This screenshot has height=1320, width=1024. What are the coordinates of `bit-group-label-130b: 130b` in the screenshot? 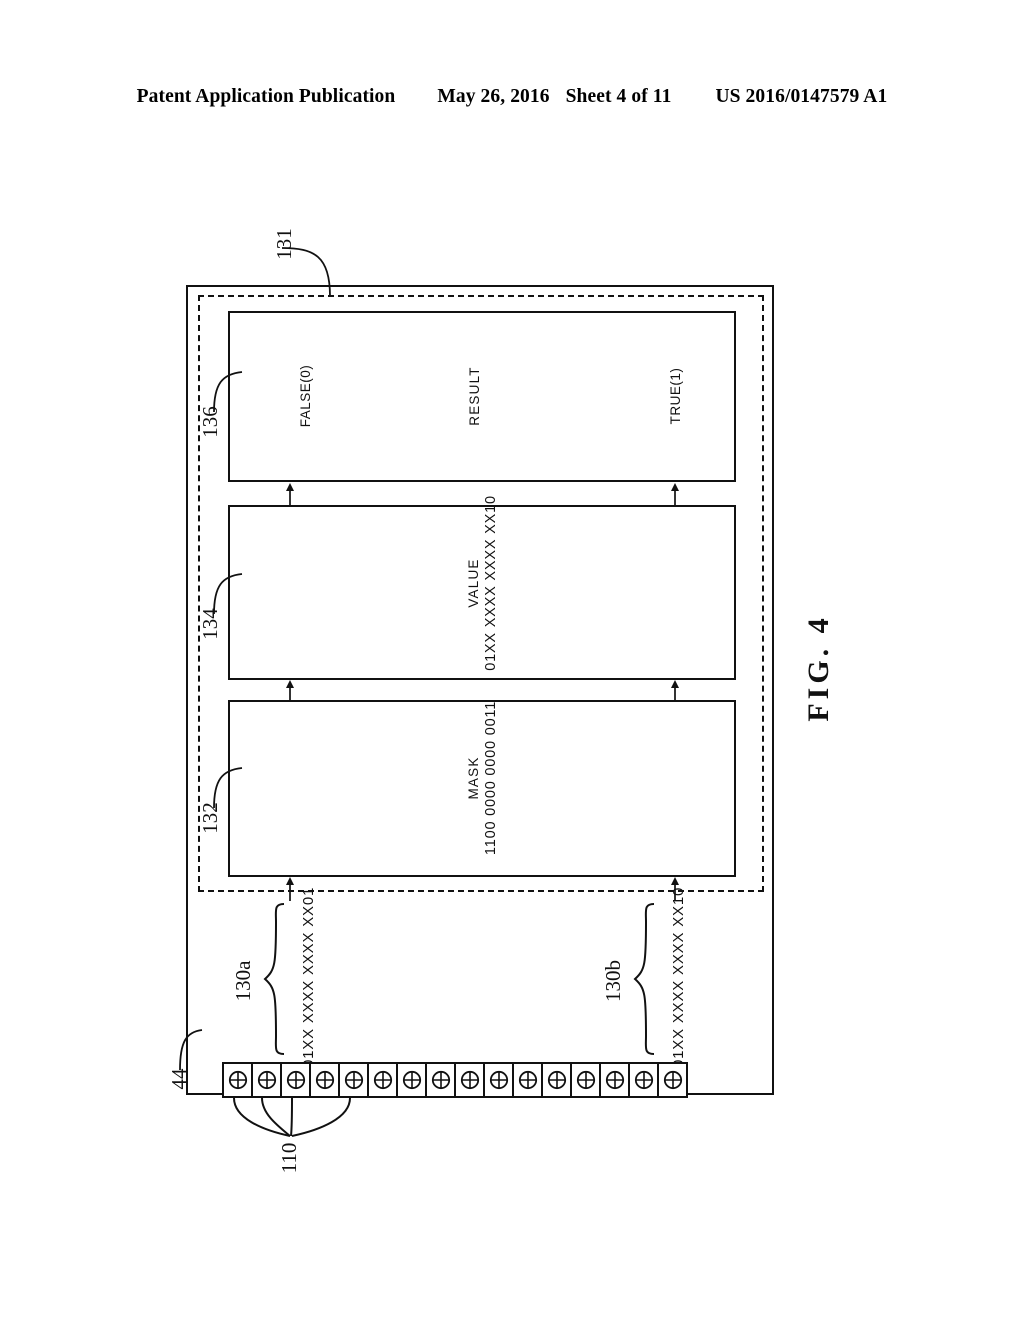 It's located at (613, 981).